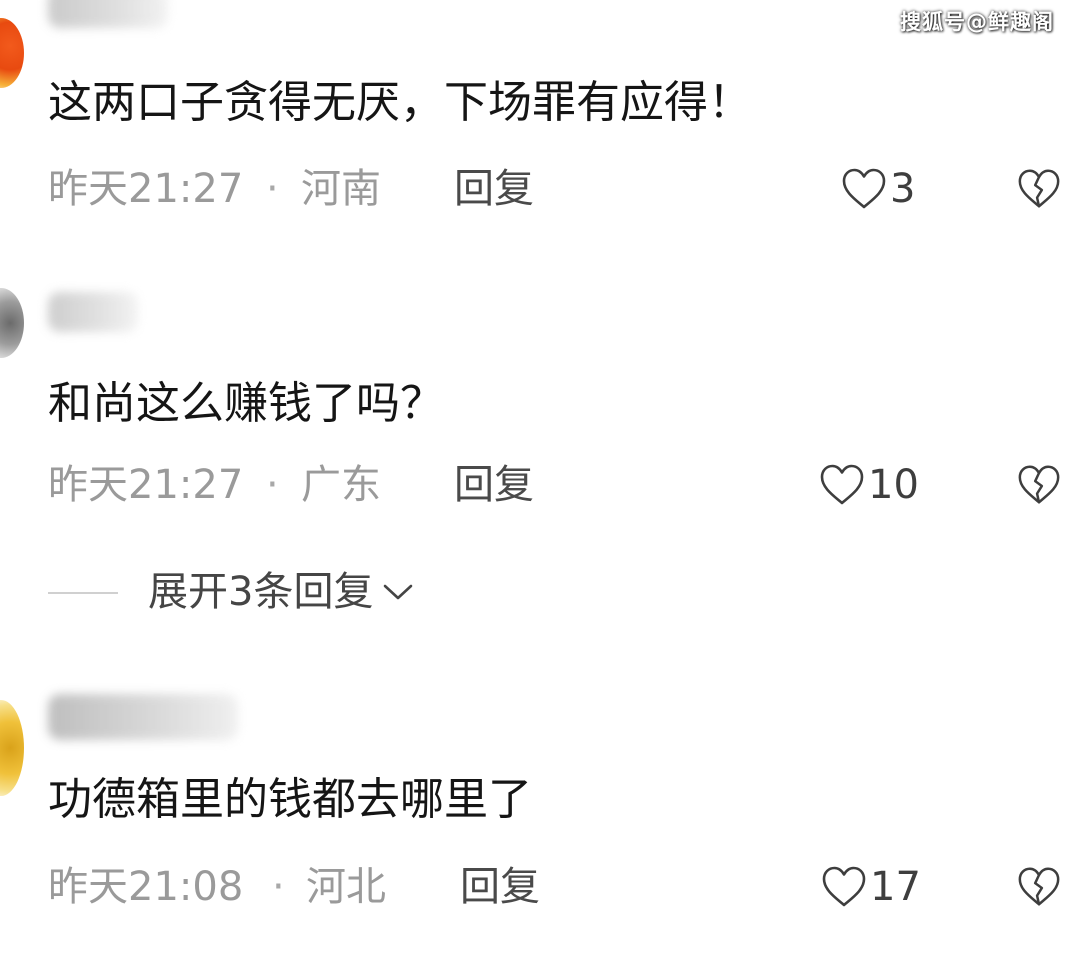 This screenshot has height=956, width=1078. What do you see at coordinates (563, 189) in the screenshot?
I see `comment-meta: 昨天21:27 · 河南 回复 3` at bounding box center [563, 189].